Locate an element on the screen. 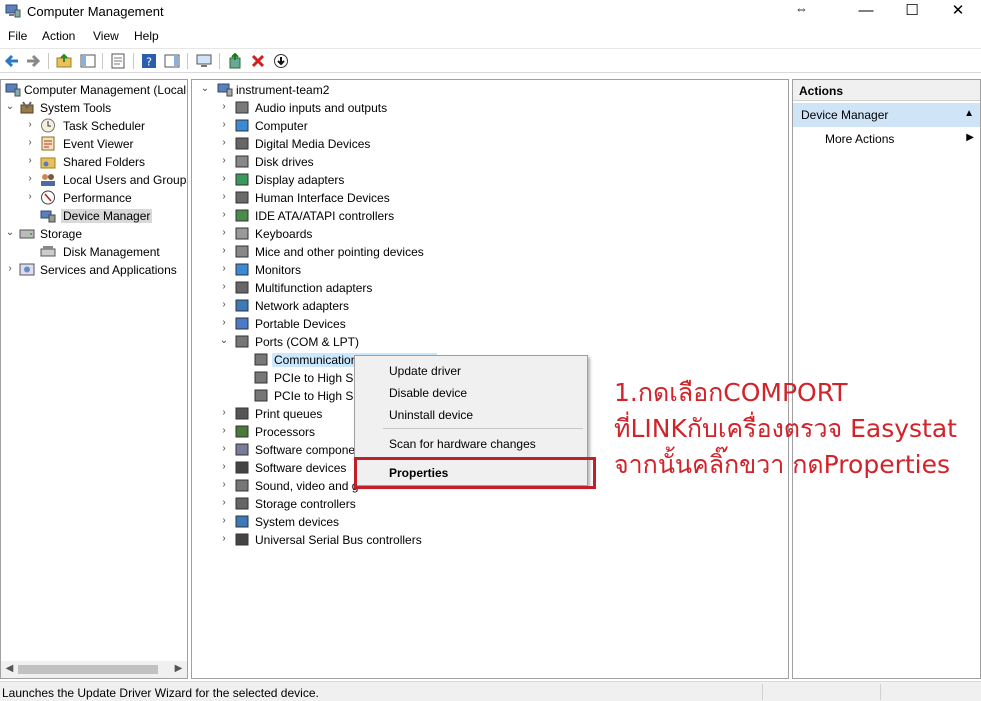 The image size is (981, 701). device-row-category-6: › IDE ATA/ATAPI controllers is located at coordinates (402, 216).